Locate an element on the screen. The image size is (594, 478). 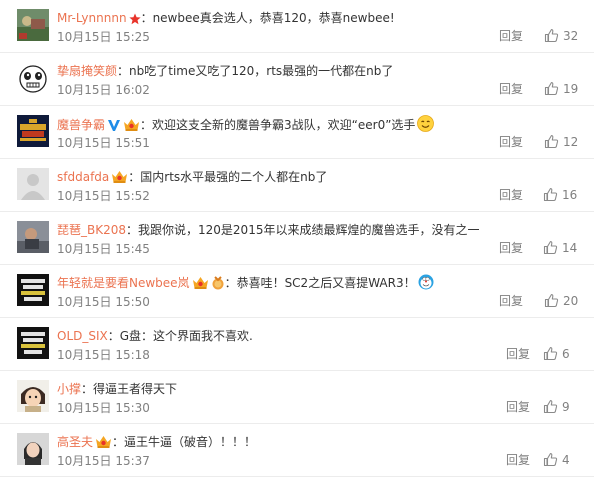
like-button: 6 is located at coordinates (556, 354).